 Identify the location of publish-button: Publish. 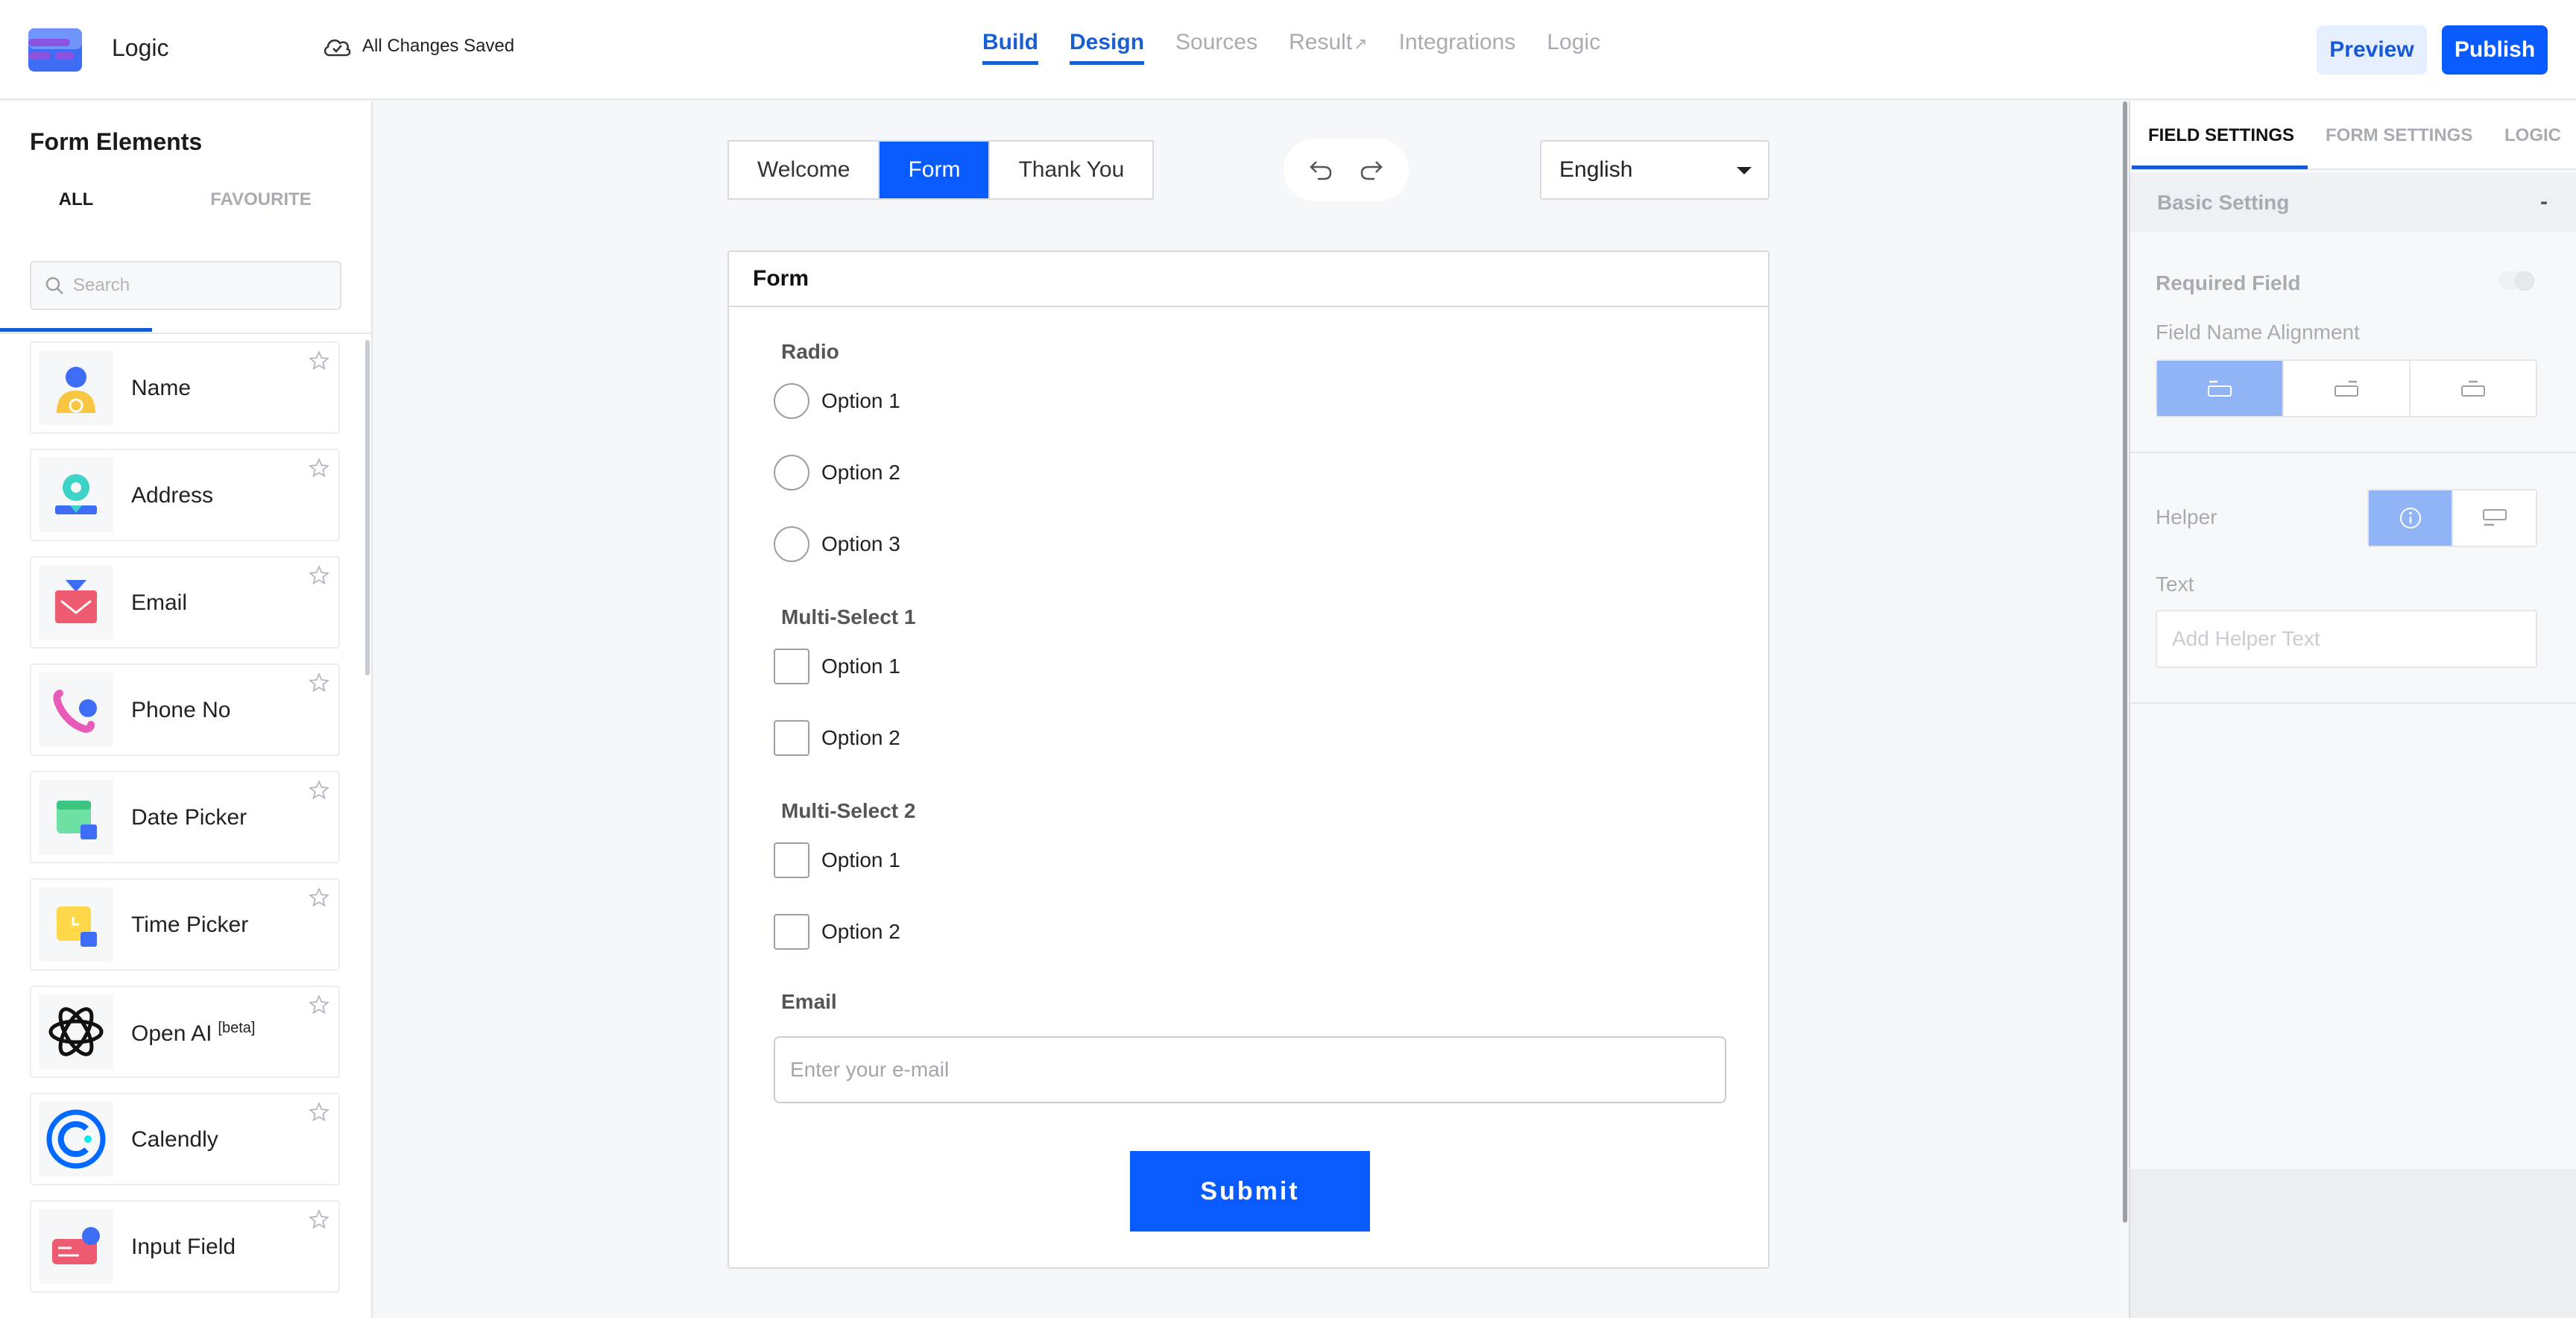
(2495, 50).